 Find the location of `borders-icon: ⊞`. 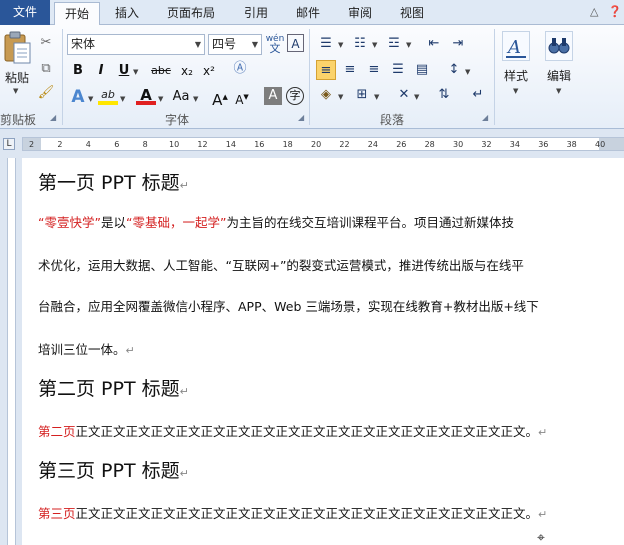

borders-icon: ⊞ is located at coordinates (362, 95).